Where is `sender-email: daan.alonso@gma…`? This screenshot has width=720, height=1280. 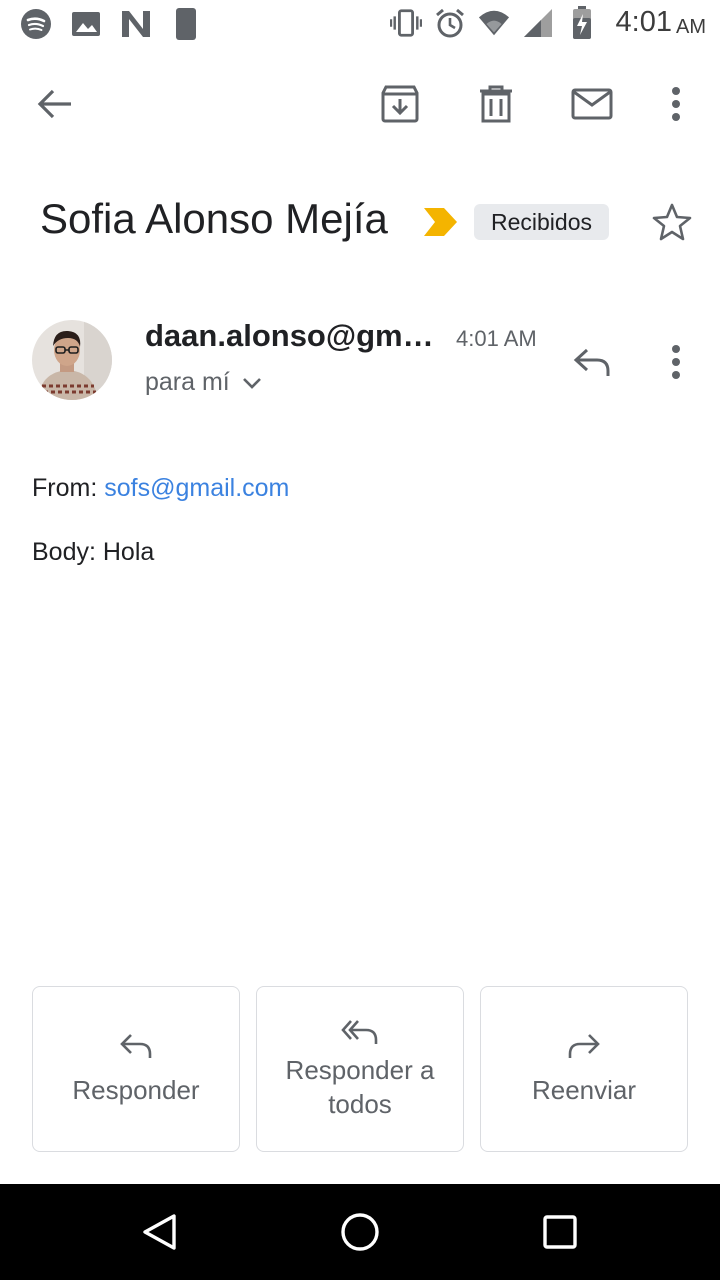
sender-email: daan.alonso@gma… is located at coordinates (294, 336).